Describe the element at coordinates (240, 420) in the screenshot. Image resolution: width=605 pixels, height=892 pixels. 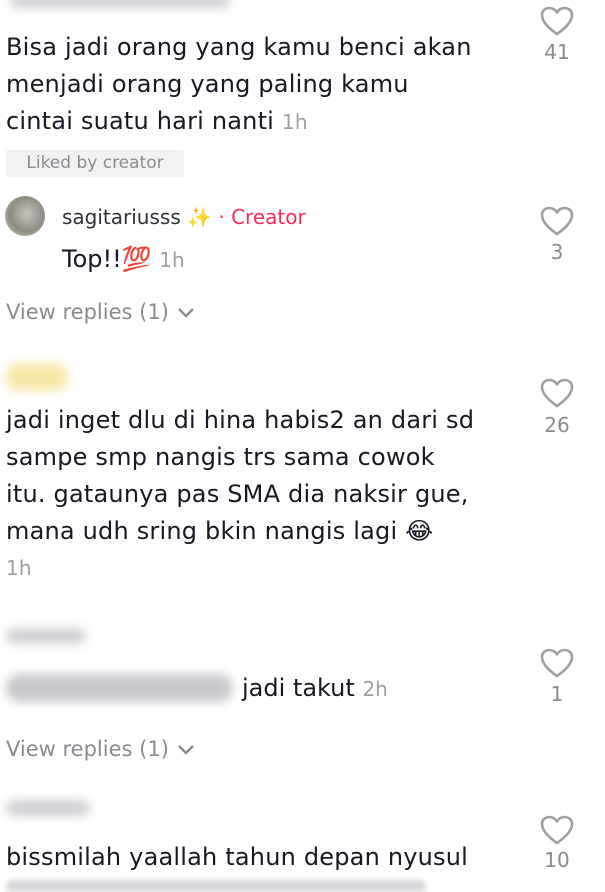
I see `comment-line: jadi inget dlu di hina habis2 an dari sd` at that location.